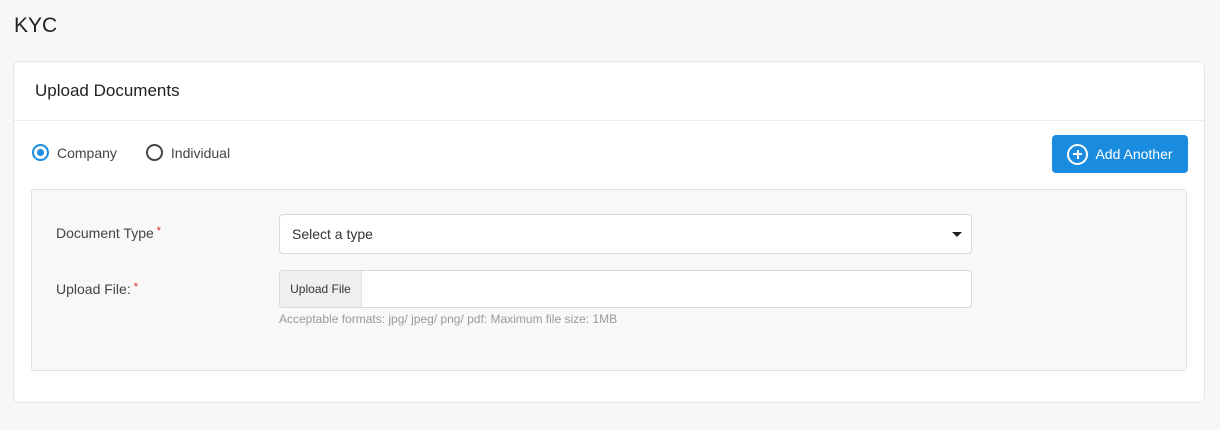 The image size is (1220, 430). What do you see at coordinates (957, 234) in the screenshot?
I see `caret-down-icon` at bounding box center [957, 234].